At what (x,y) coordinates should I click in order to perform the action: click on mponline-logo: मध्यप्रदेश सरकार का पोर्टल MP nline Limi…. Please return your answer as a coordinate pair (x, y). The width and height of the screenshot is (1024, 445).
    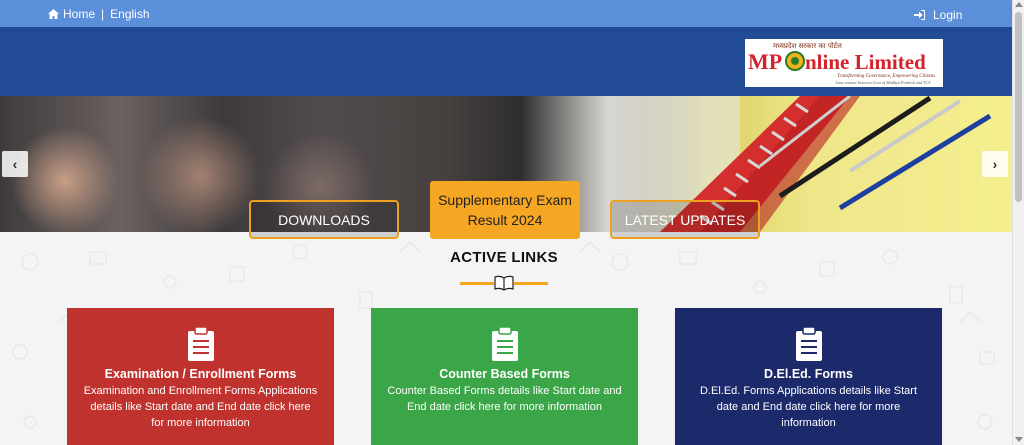
    Looking at the image, I should click on (844, 63).